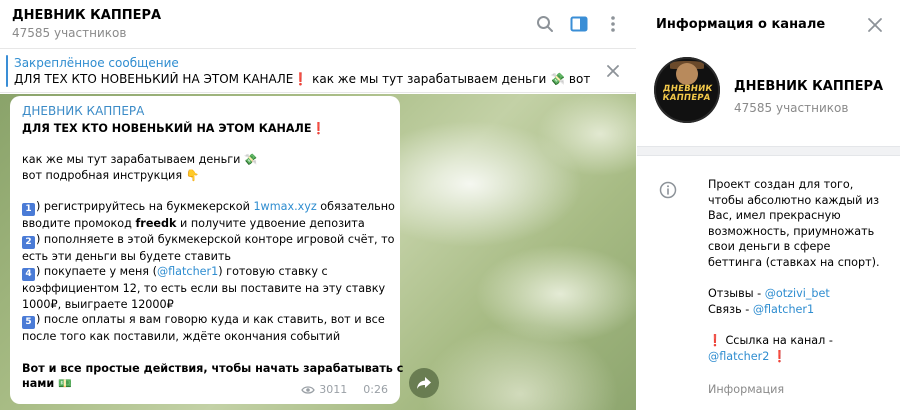 The image size is (900, 410). Describe the element at coordinates (28, 242) in the screenshot. I see `keycap-number-icon: 2` at that location.